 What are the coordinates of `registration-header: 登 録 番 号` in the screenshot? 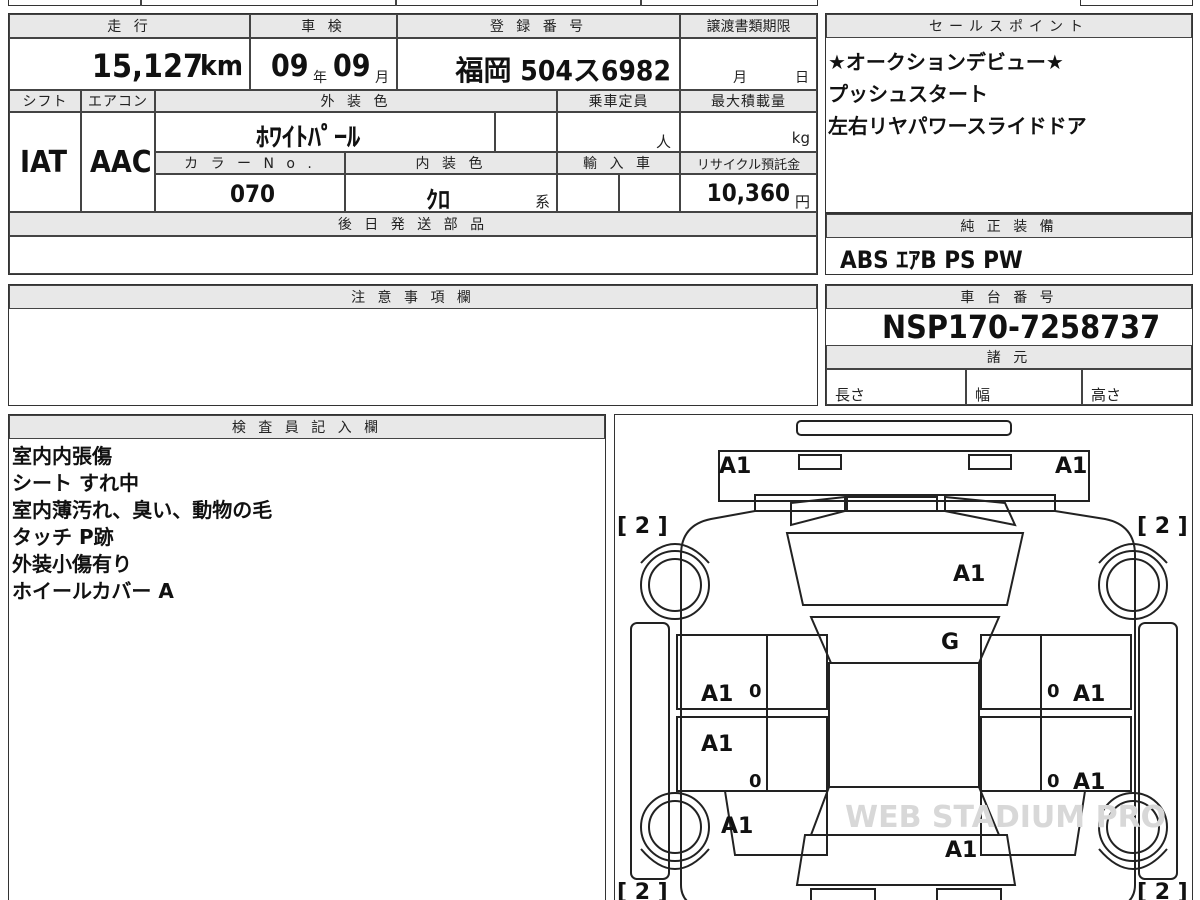 It's located at (538, 26).